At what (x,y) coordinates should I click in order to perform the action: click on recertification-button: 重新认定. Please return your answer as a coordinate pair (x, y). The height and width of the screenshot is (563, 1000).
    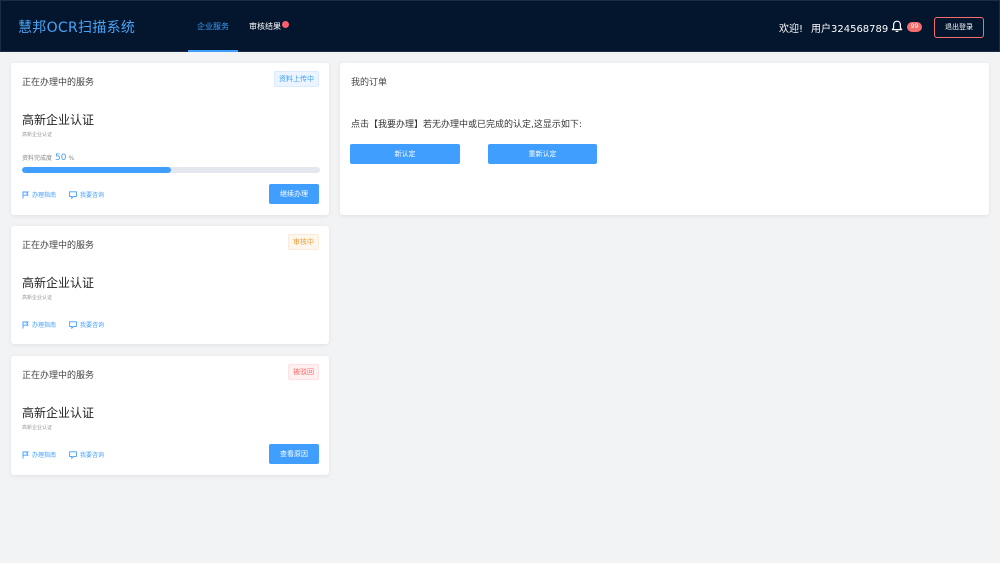
    Looking at the image, I should click on (542, 154).